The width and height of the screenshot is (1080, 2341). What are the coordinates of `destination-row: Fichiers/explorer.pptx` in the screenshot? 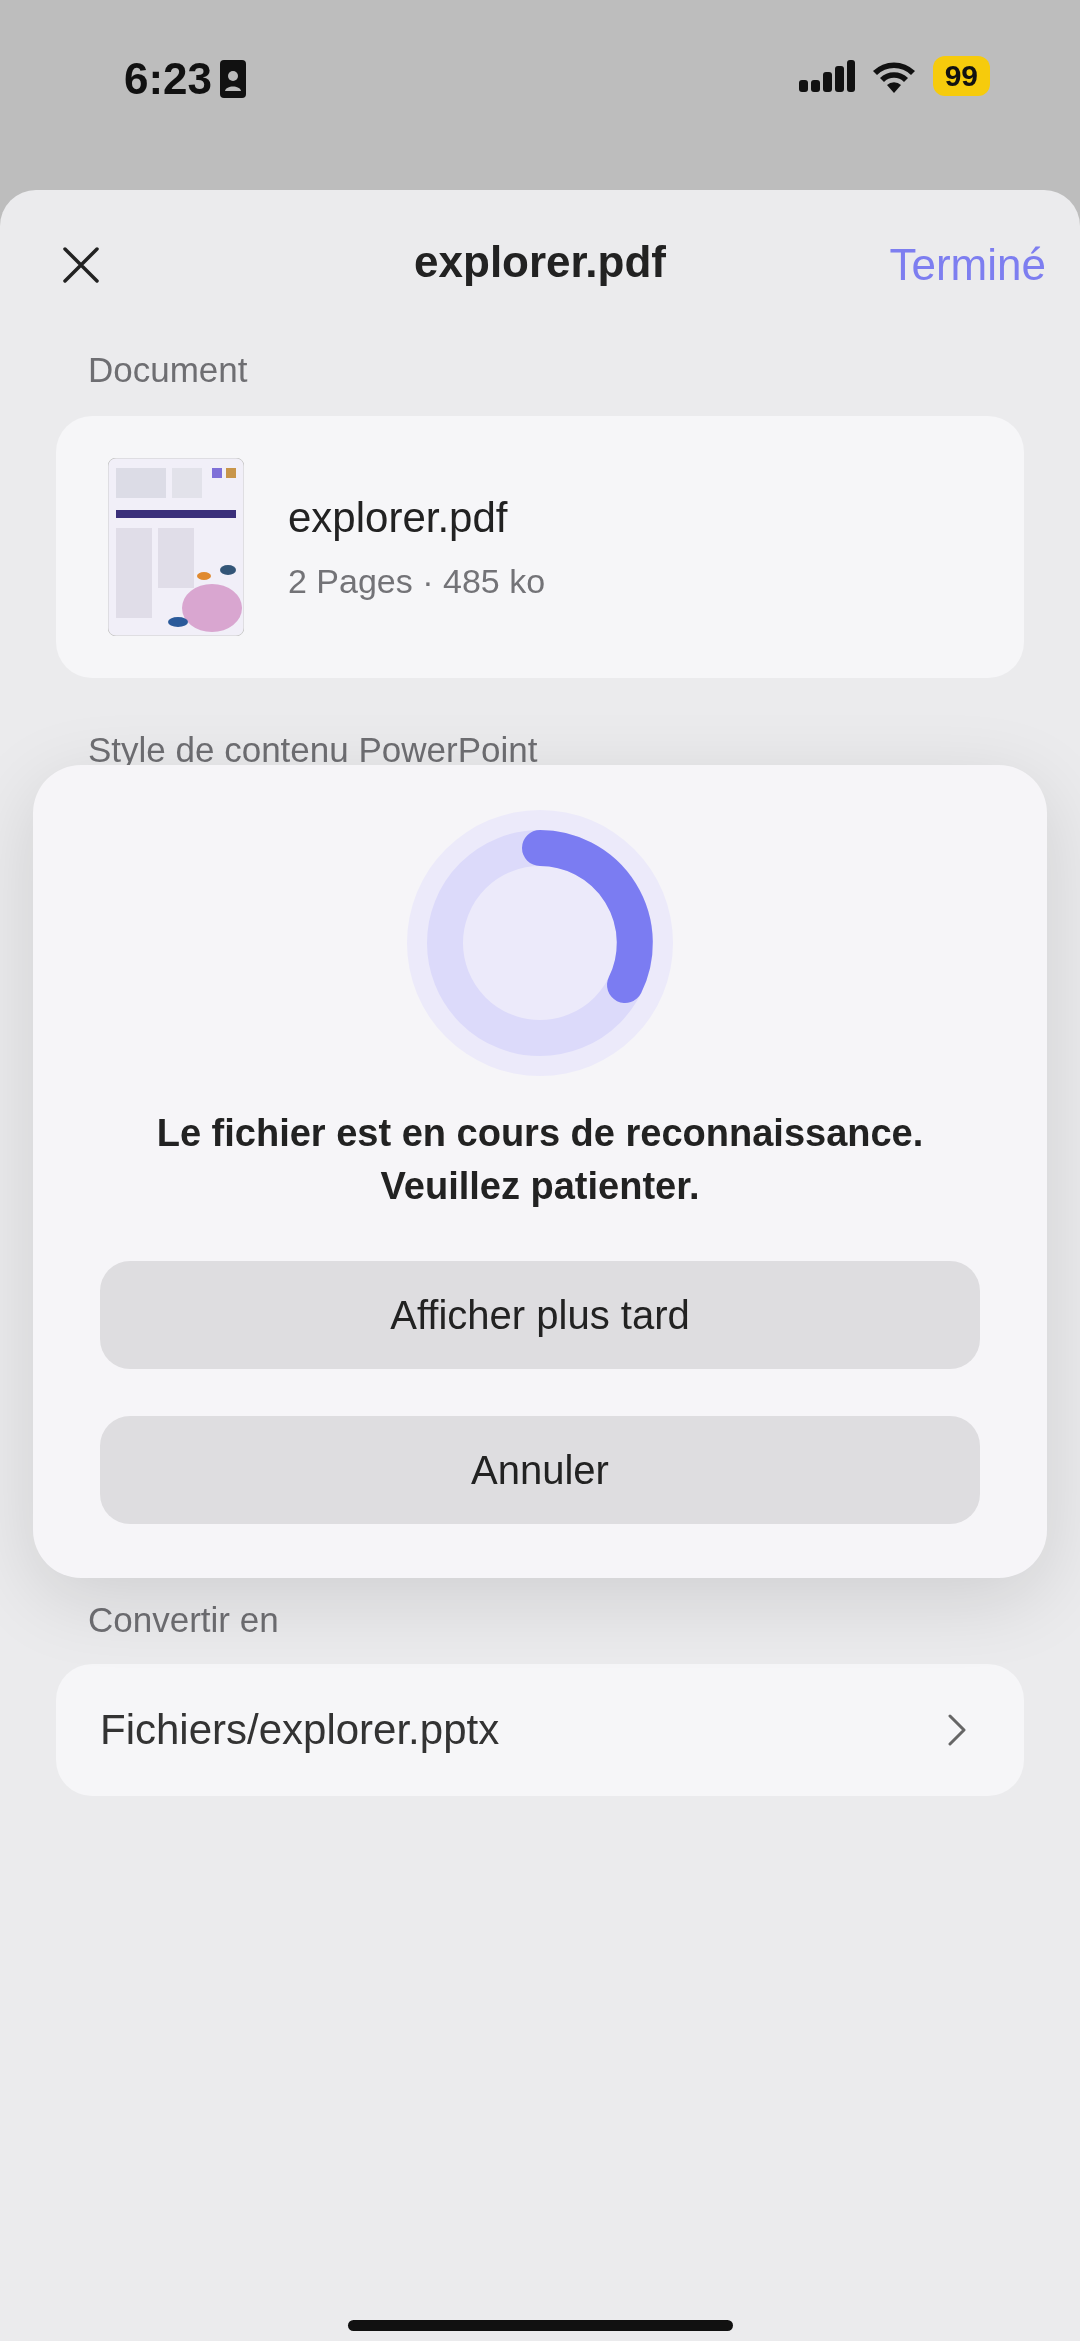 It's located at (540, 1730).